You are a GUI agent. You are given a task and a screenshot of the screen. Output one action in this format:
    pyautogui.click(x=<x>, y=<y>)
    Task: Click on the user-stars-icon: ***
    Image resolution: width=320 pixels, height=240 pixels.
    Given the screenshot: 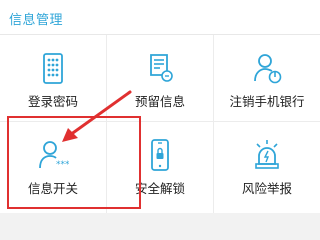 What is the action you would take?
    pyautogui.click(x=54, y=155)
    